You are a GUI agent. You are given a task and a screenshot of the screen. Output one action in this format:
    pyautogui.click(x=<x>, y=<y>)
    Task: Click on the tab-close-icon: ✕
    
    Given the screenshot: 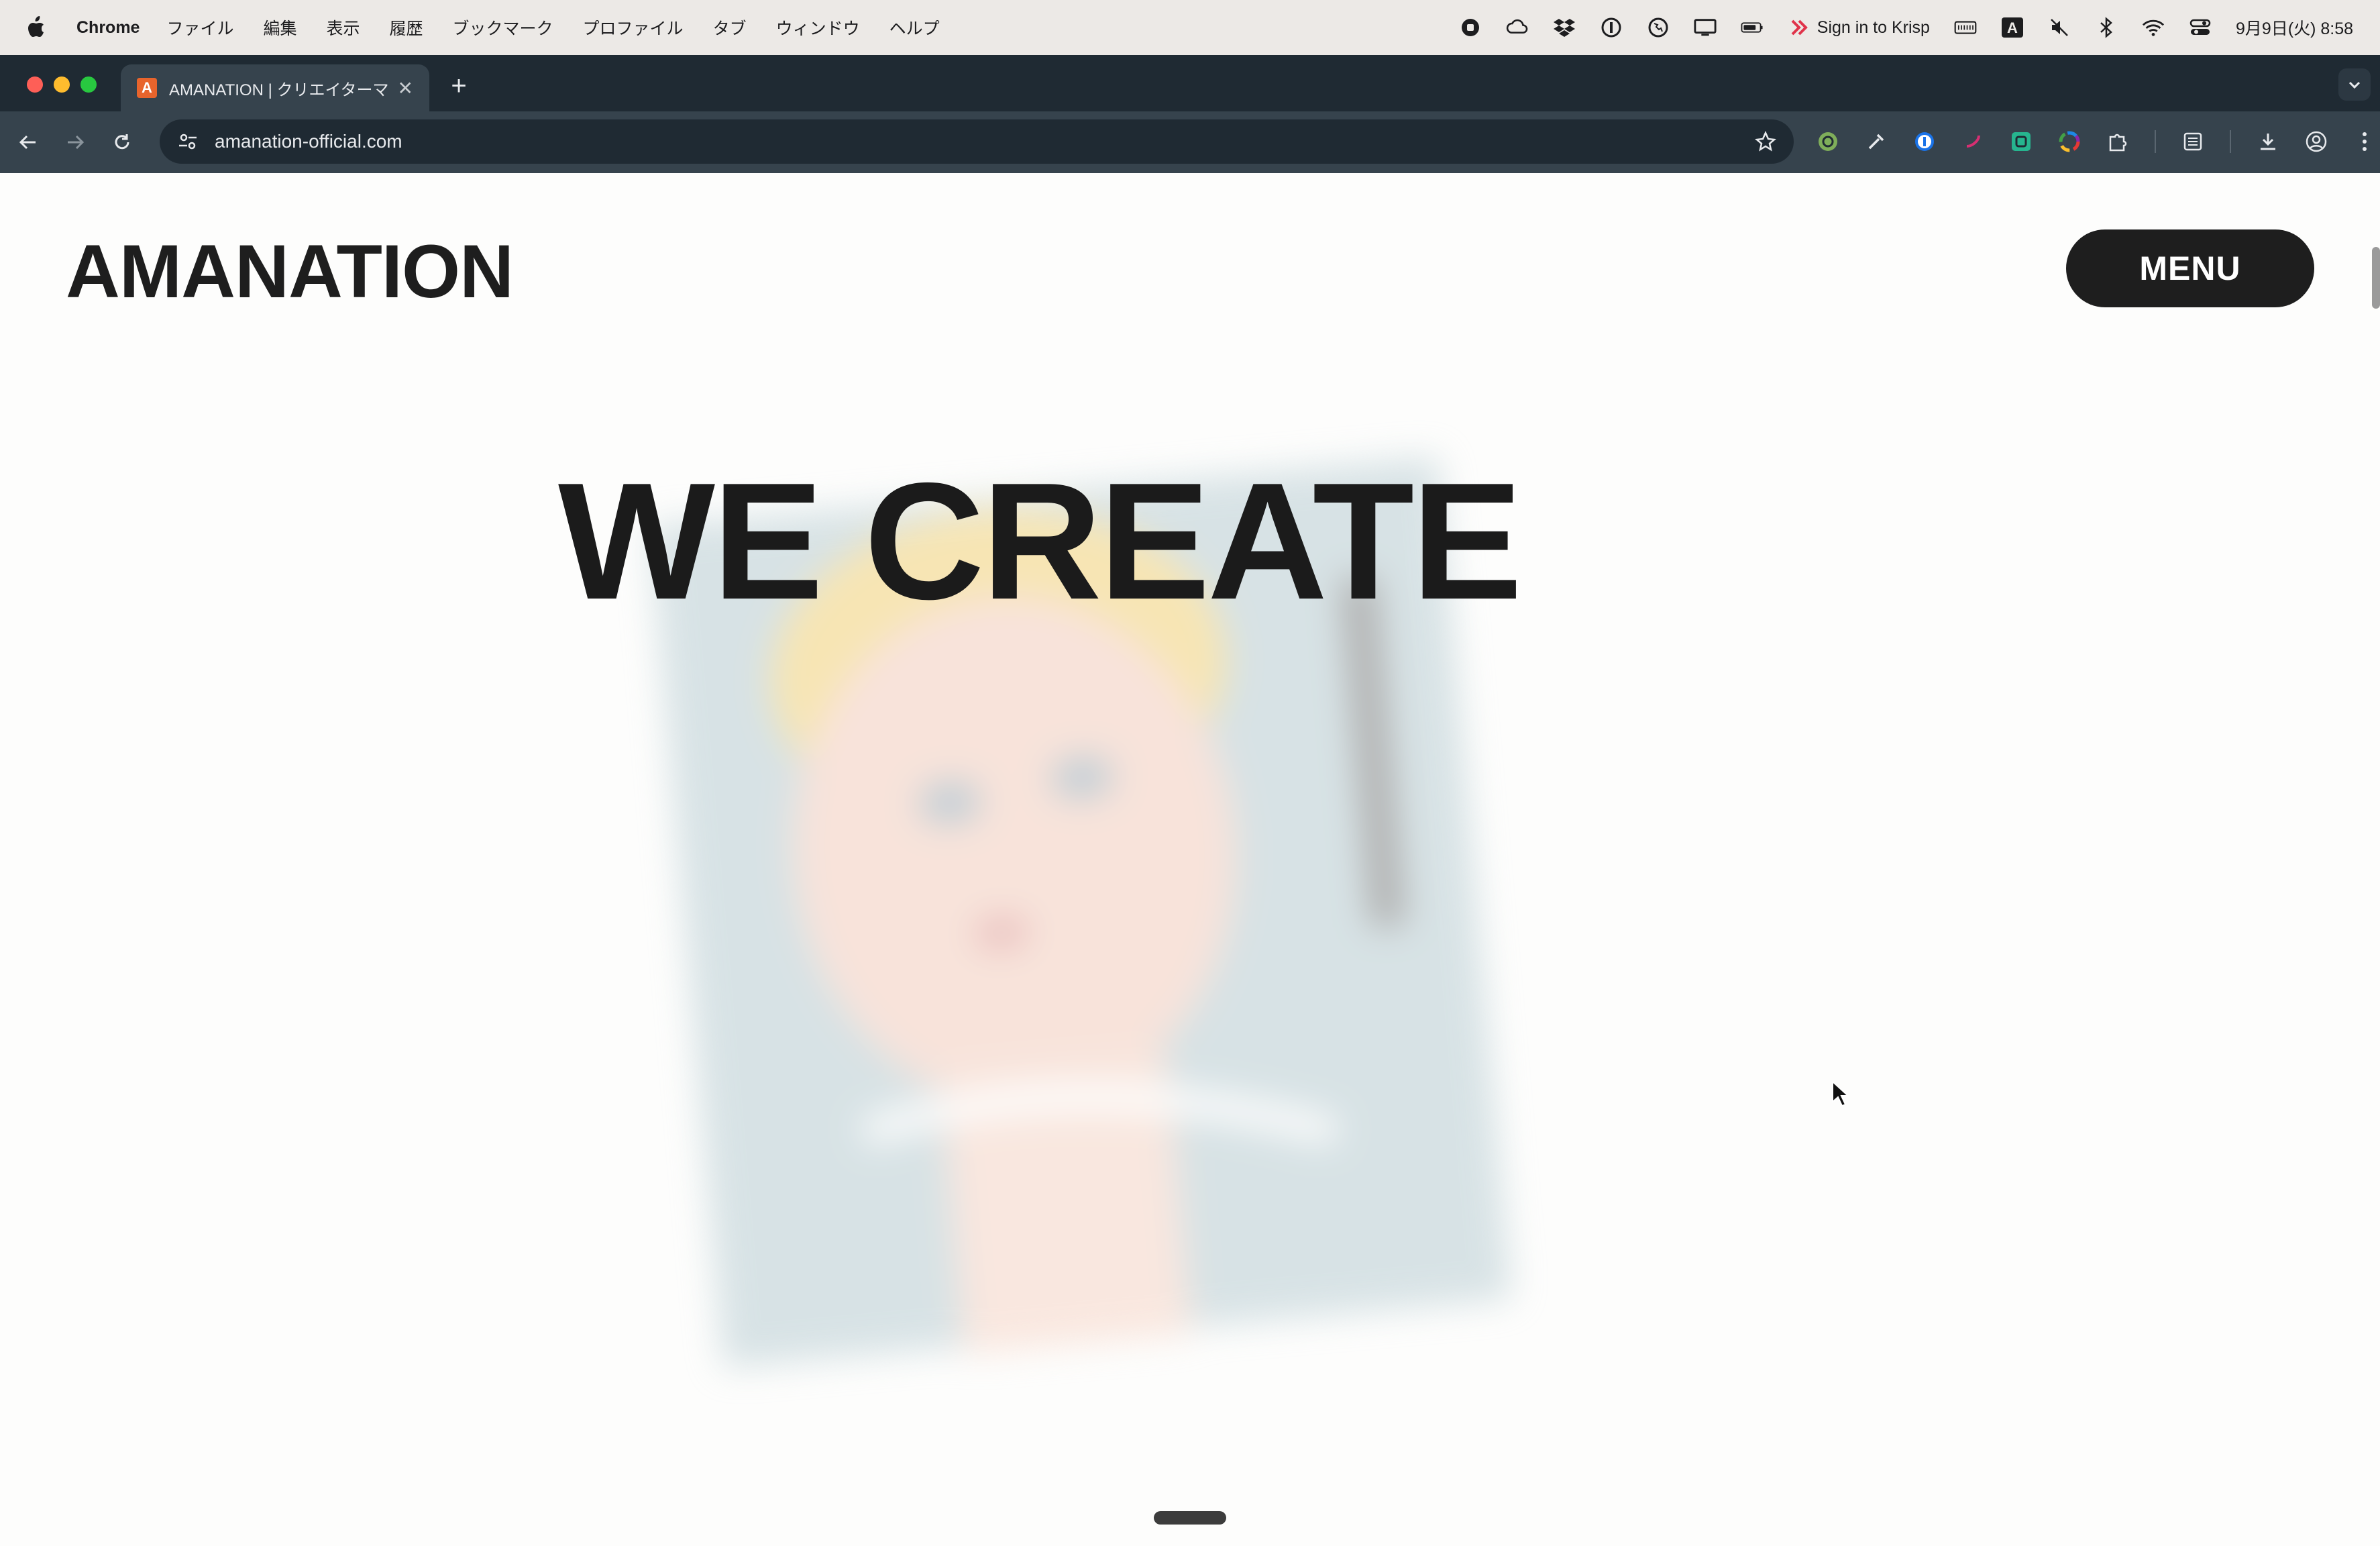 What is the action you would take?
    pyautogui.click(x=405, y=88)
    